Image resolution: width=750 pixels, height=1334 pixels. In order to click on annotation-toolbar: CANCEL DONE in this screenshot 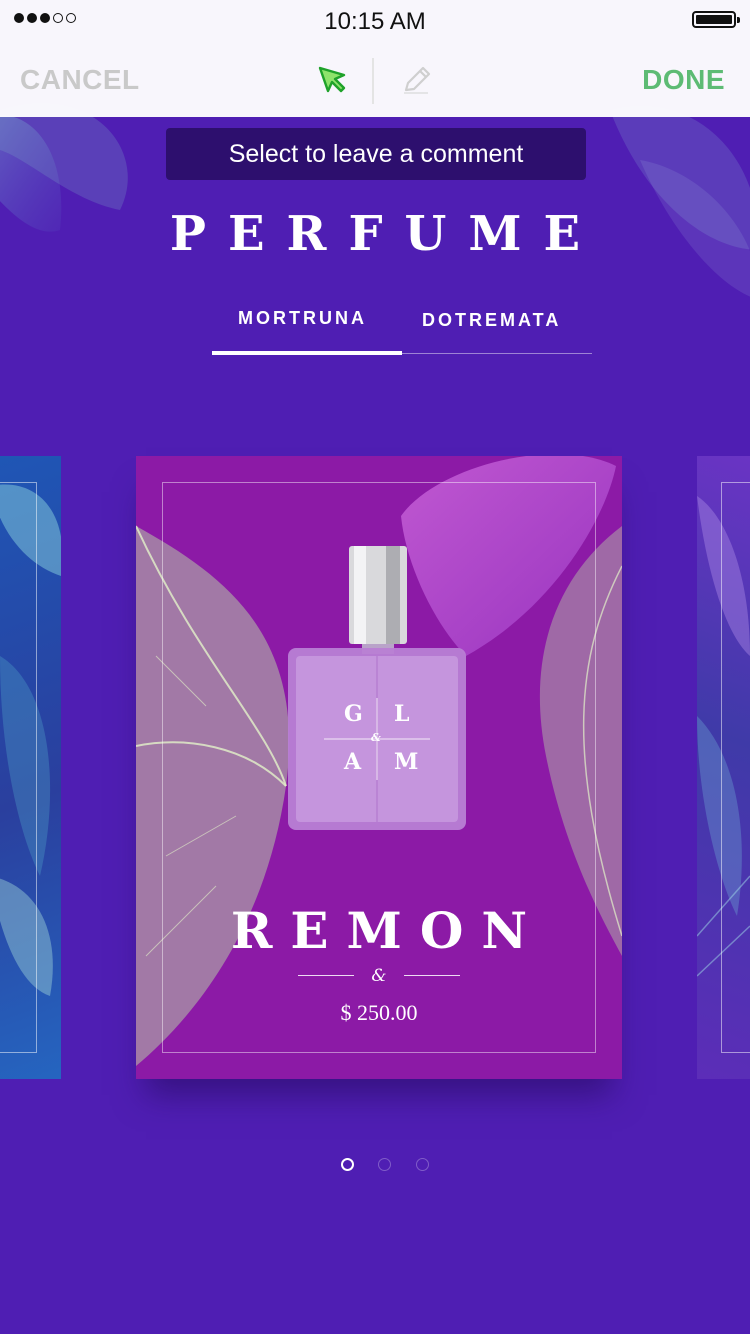, I will do `click(375, 78)`.